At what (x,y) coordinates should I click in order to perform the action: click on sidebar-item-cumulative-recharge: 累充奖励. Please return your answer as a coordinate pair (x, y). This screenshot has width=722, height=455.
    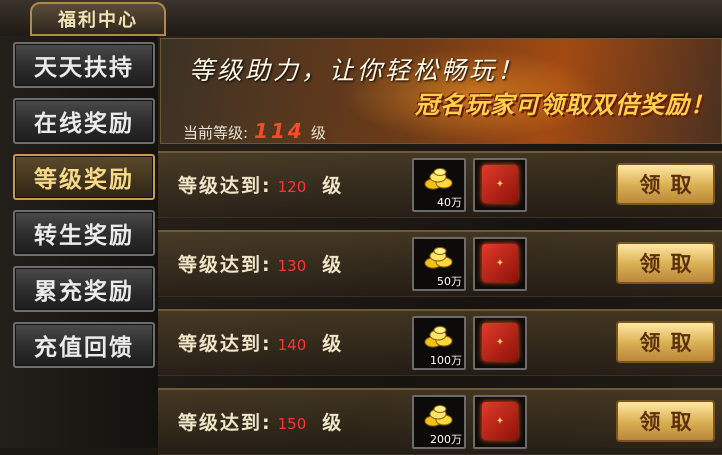
    Looking at the image, I should click on (84, 289).